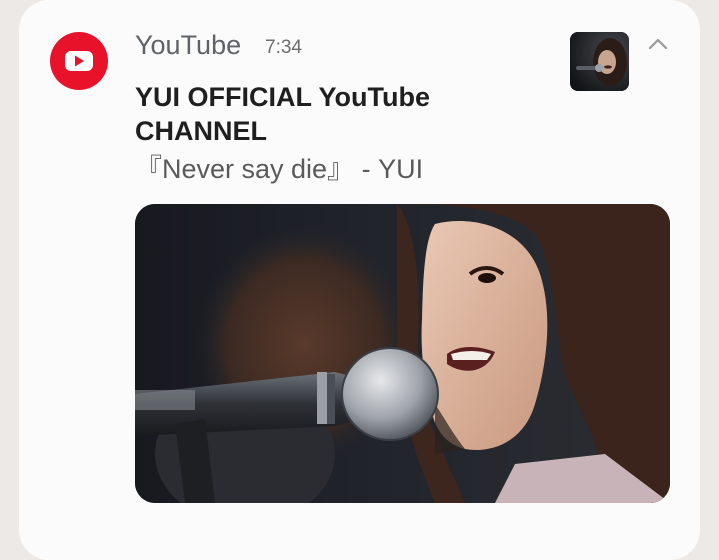  What do you see at coordinates (599, 61) in the screenshot?
I see `video-thumbnail` at bounding box center [599, 61].